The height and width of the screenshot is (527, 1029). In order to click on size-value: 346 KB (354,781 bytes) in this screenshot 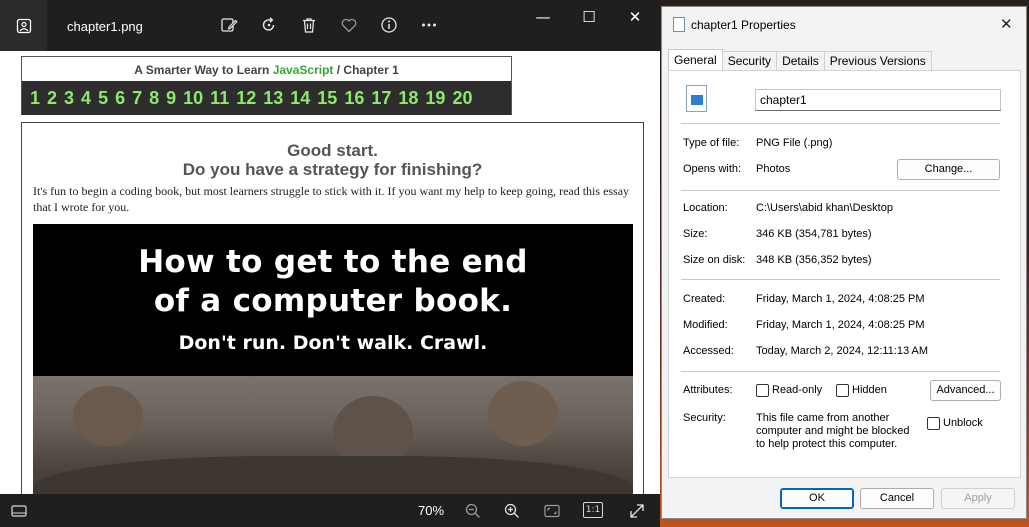, I will do `click(814, 234)`.